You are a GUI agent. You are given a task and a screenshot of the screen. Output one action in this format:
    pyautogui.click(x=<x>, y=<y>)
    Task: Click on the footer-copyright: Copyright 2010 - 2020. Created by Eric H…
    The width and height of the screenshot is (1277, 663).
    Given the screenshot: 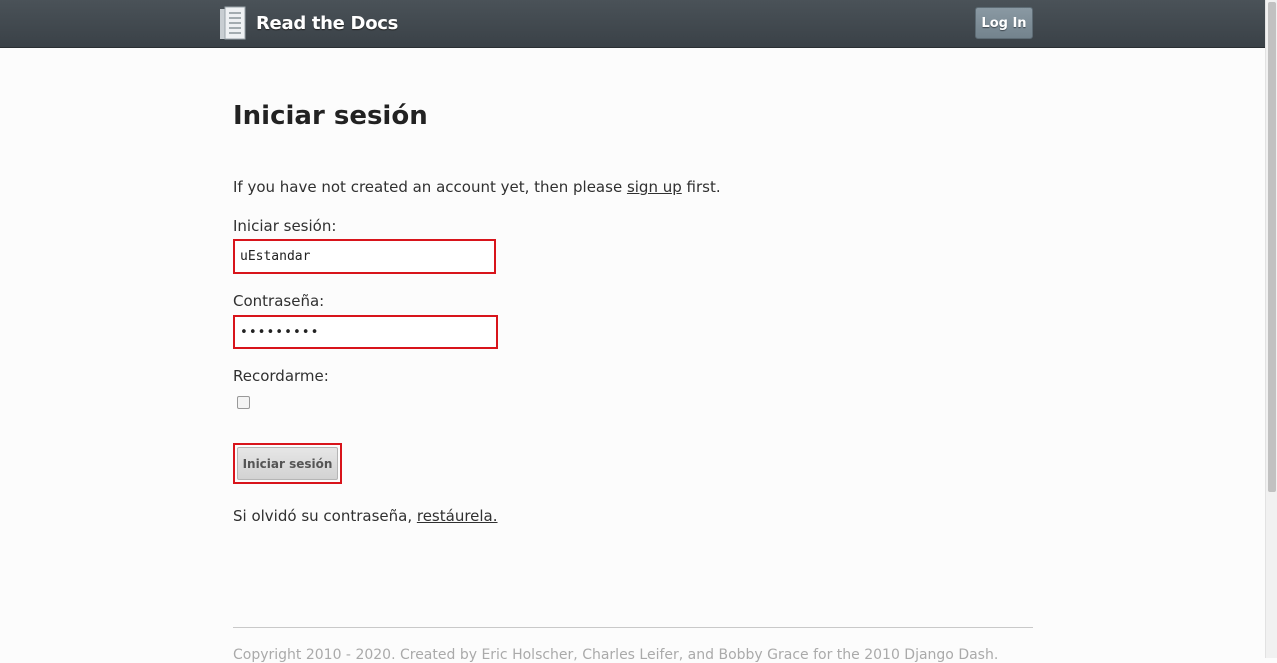 What is the action you would take?
    pyautogui.click(x=616, y=655)
    